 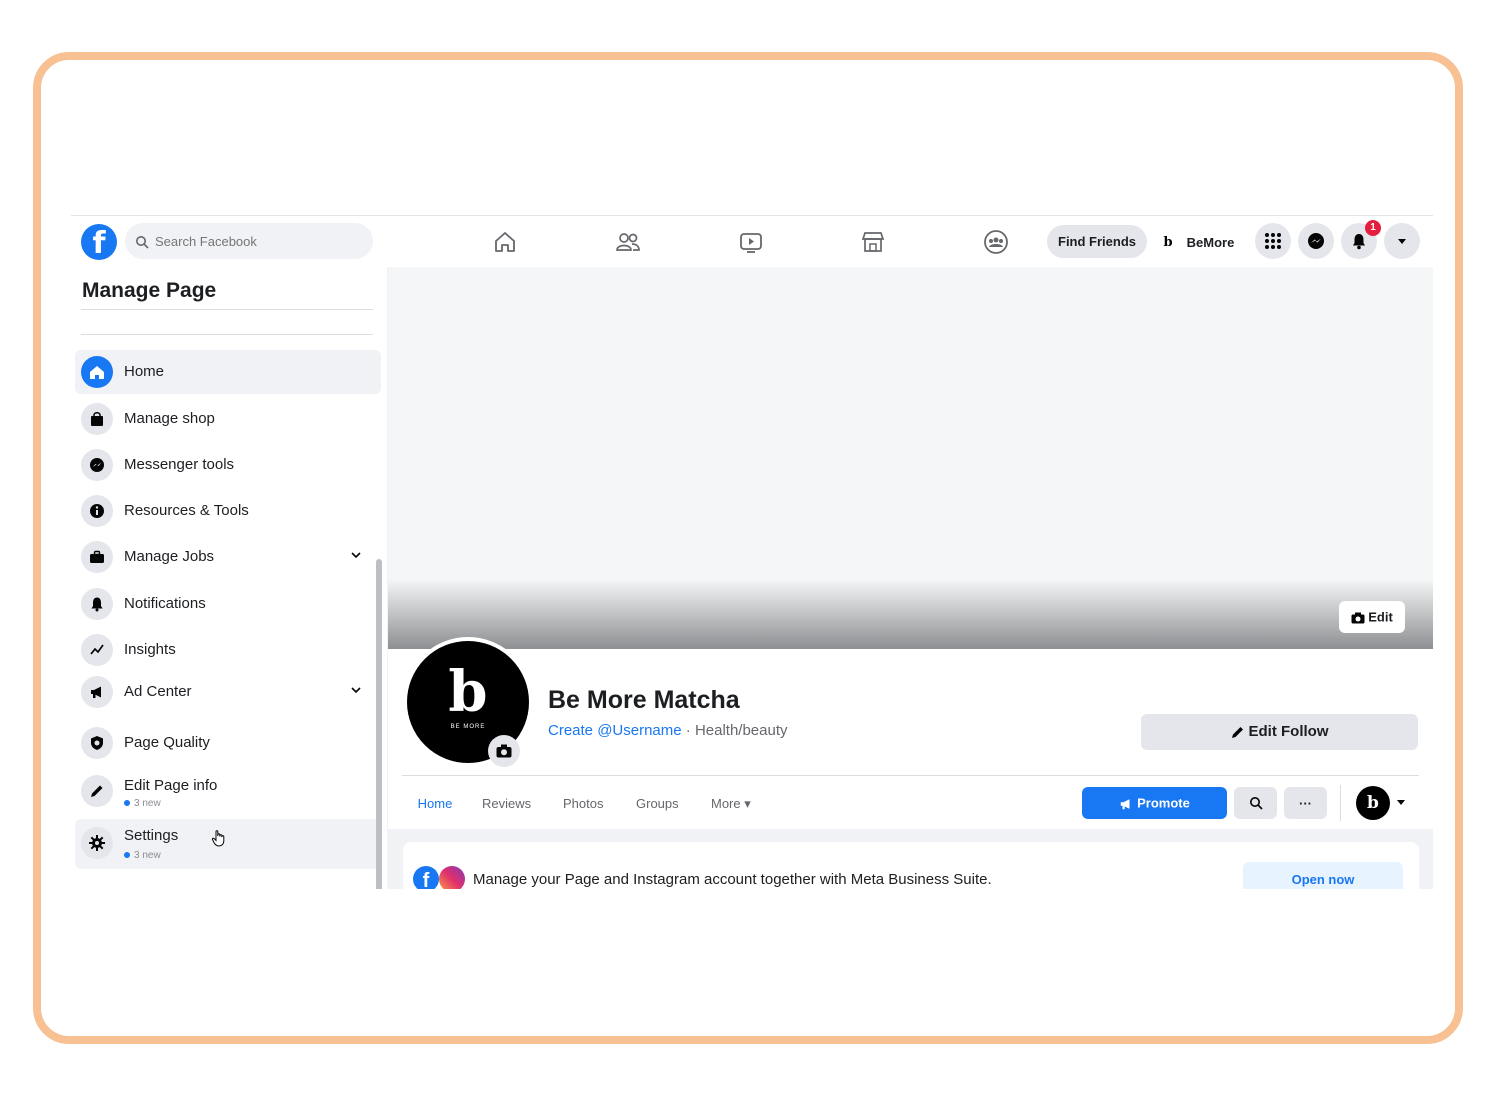 What do you see at coordinates (228, 557) in the screenshot?
I see `sidebar-item-manage-jobs: Manage Jobs` at bounding box center [228, 557].